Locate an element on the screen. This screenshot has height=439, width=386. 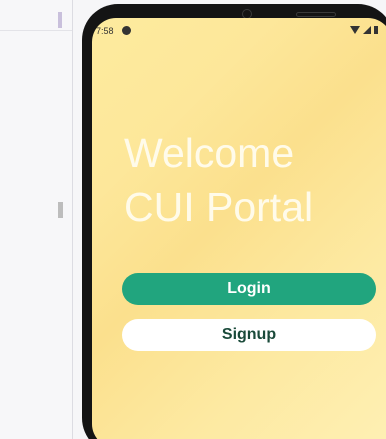
status-icons is located at coordinates (364, 30).